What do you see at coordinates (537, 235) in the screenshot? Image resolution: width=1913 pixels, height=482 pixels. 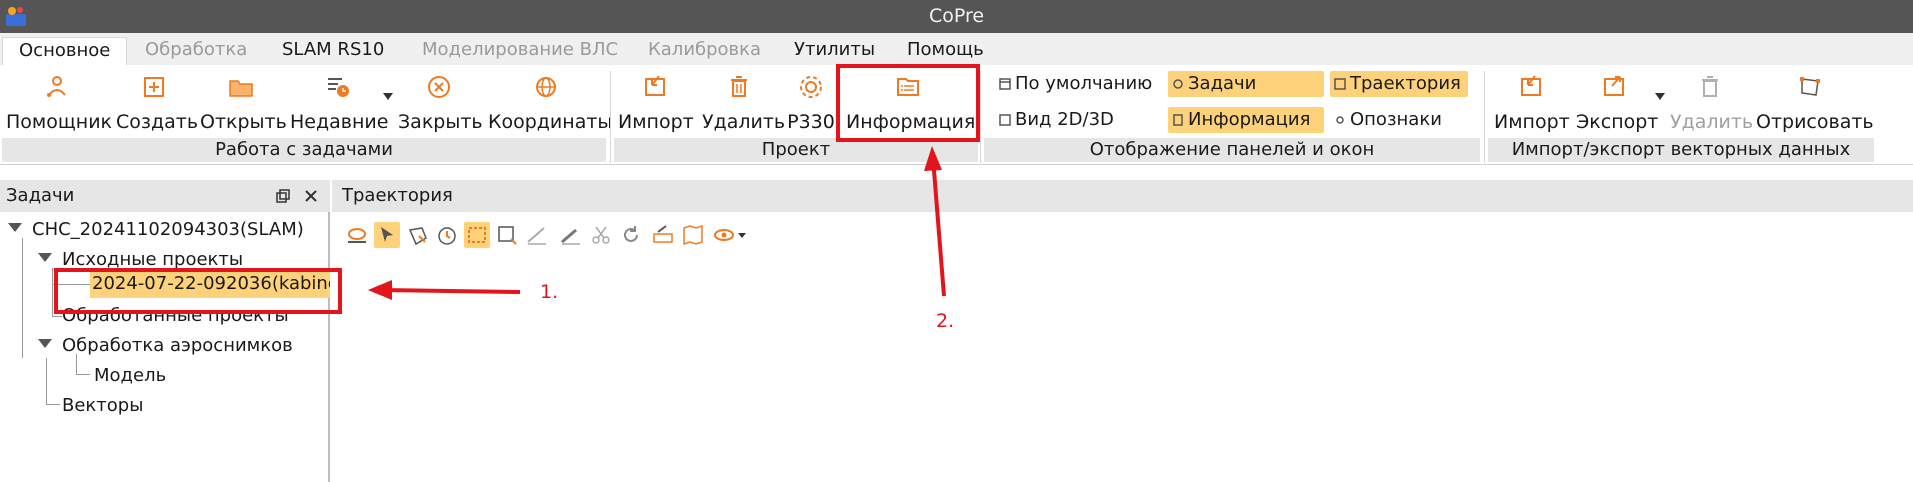 I see `measure-icon` at bounding box center [537, 235].